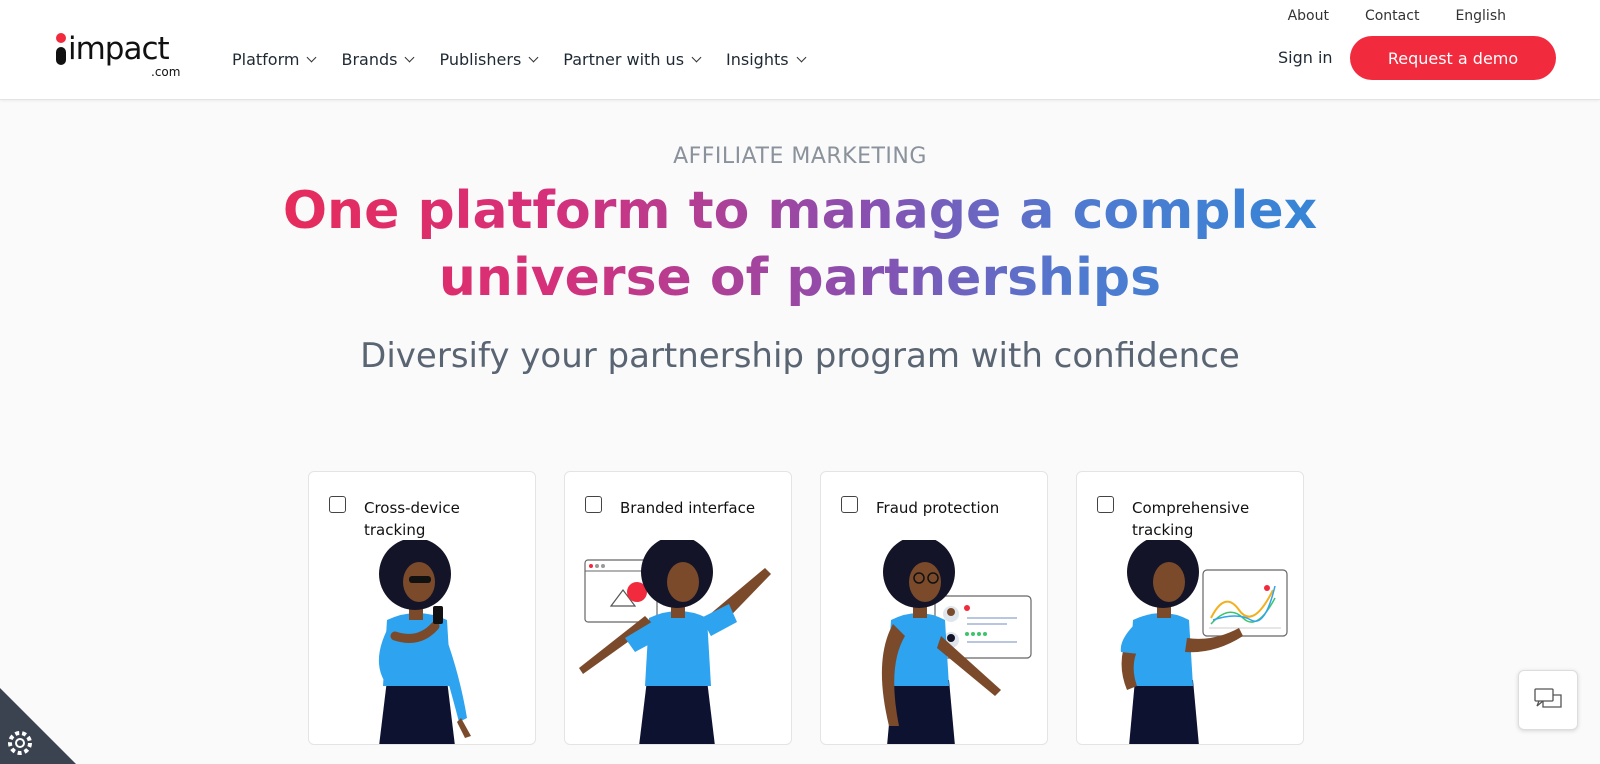  I want to click on utility-nav: About Contact English, so click(1397, 16).